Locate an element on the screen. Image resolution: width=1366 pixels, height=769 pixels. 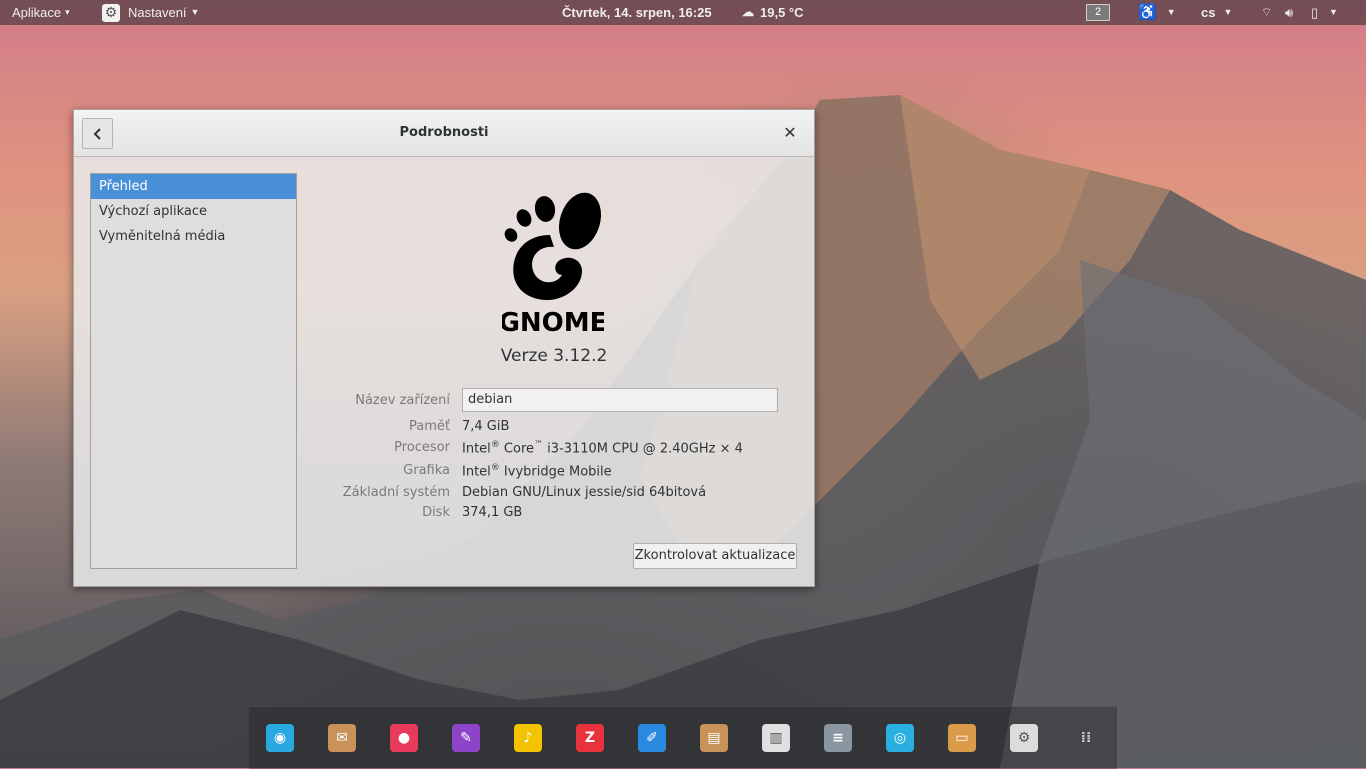
dialog-headerbar: Podrobnosti ✕ is located at coordinates (444, 133).